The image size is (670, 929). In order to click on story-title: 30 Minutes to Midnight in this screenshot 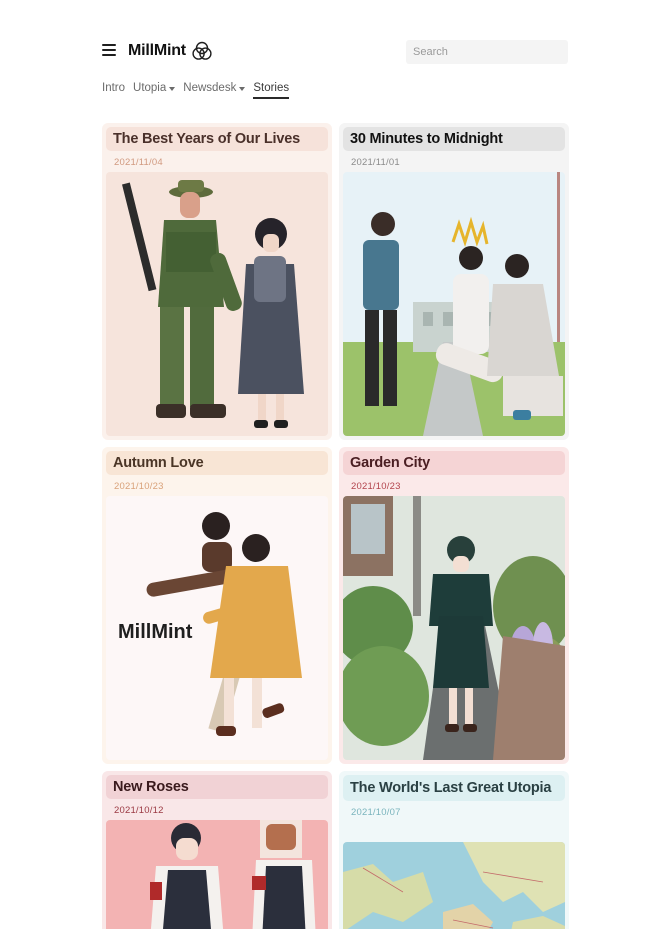, I will do `click(454, 139)`.